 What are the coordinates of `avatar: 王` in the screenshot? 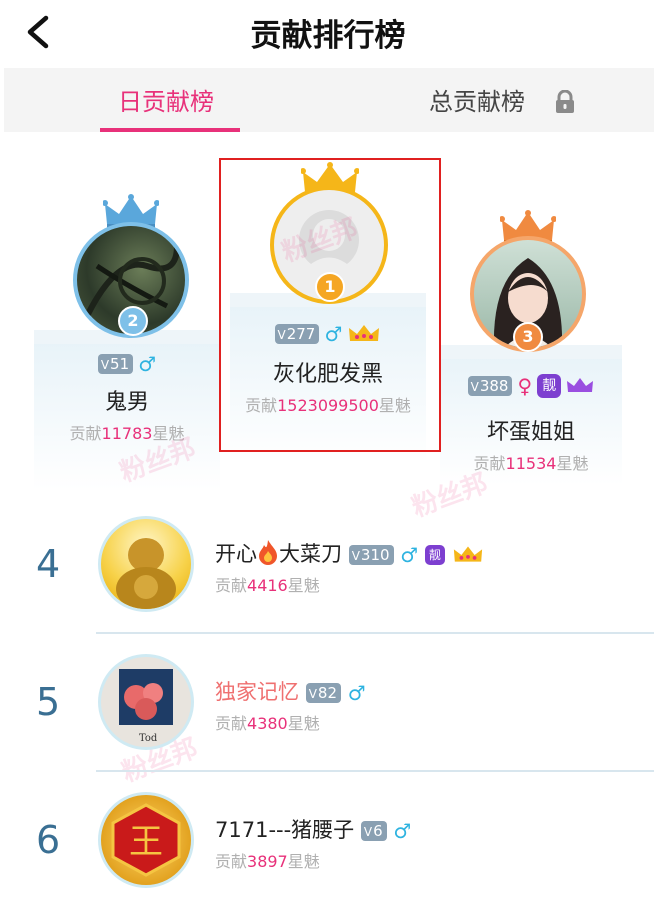 It's located at (146, 840).